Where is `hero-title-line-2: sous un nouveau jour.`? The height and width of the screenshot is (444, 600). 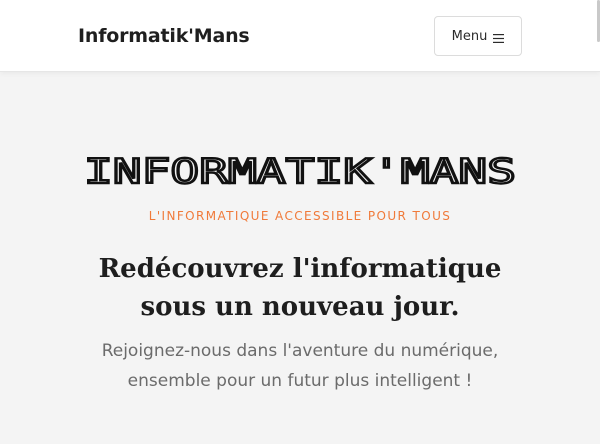 hero-title-line-2: sous un nouveau jour. is located at coordinates (300, 307).